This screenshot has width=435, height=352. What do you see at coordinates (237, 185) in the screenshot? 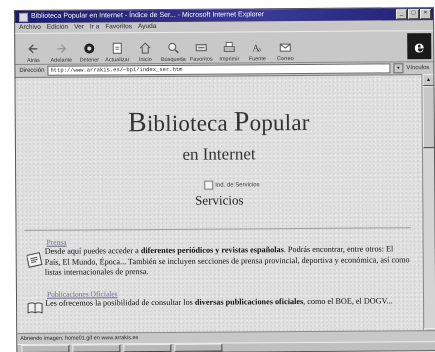
I see `services-image-label: Ind. de Servicios` at bounding box center [237, 185].